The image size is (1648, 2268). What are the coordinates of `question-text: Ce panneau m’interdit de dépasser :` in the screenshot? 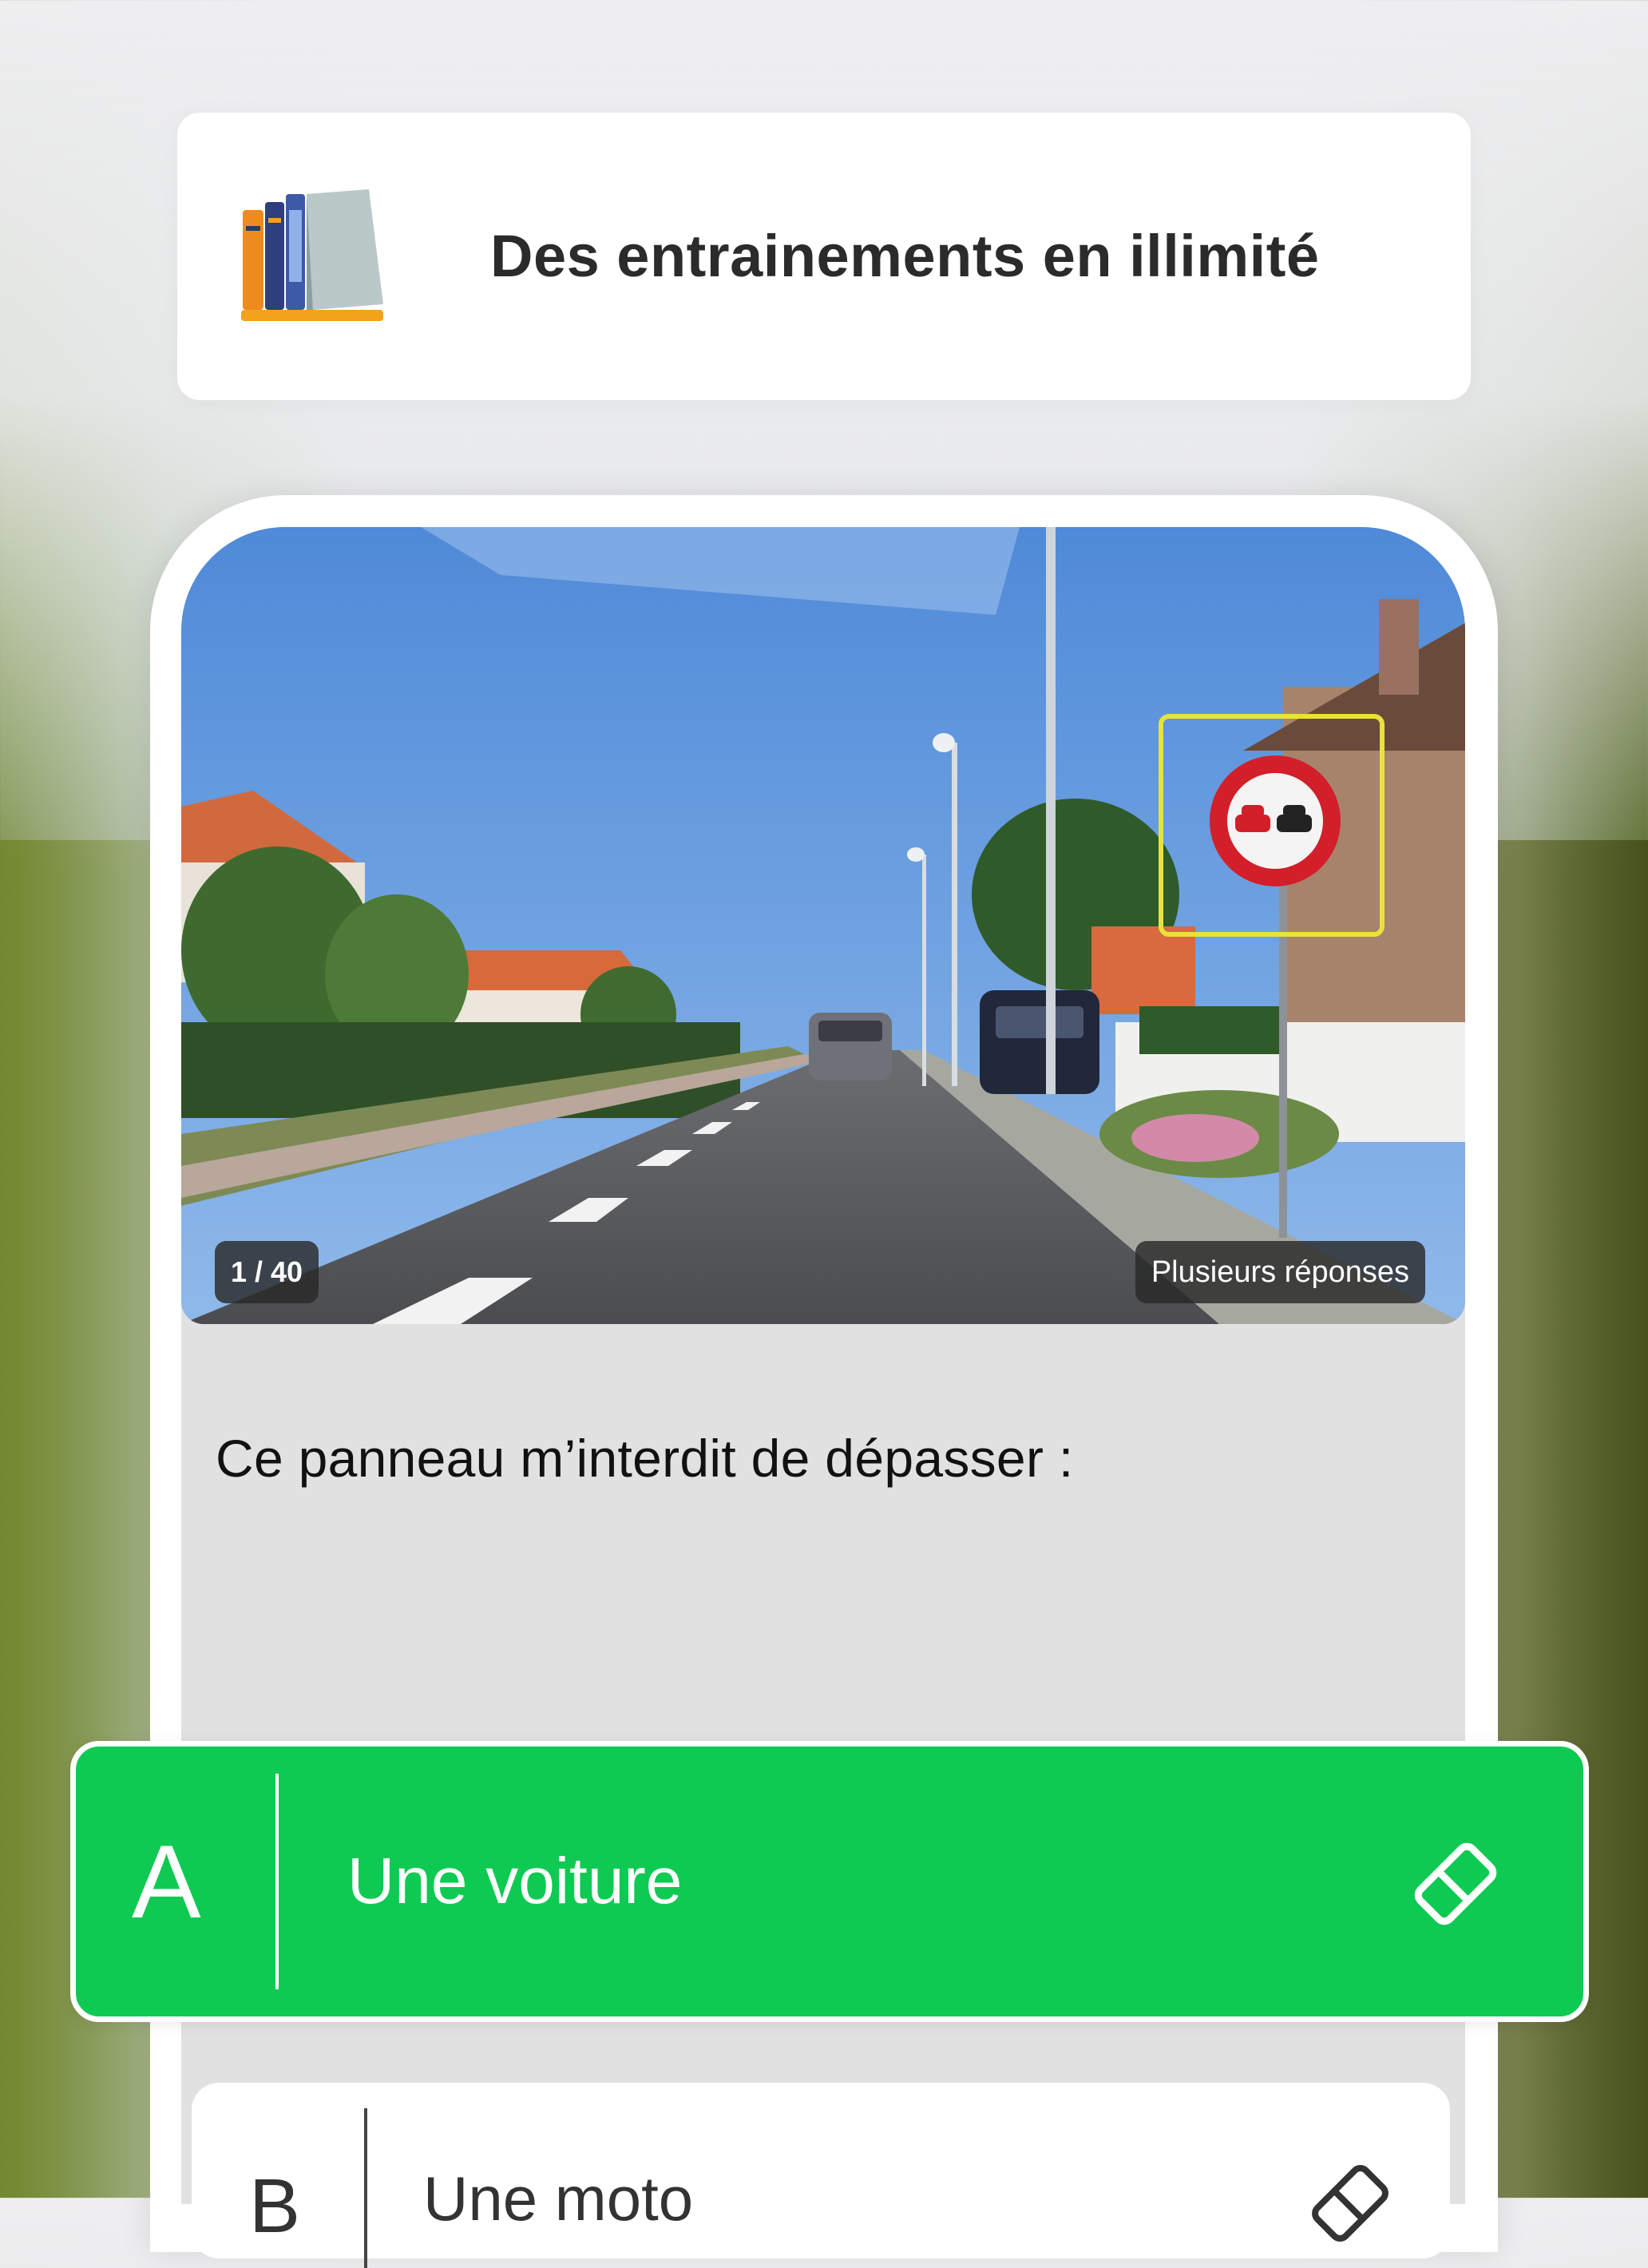 It's located at (645, 1459).